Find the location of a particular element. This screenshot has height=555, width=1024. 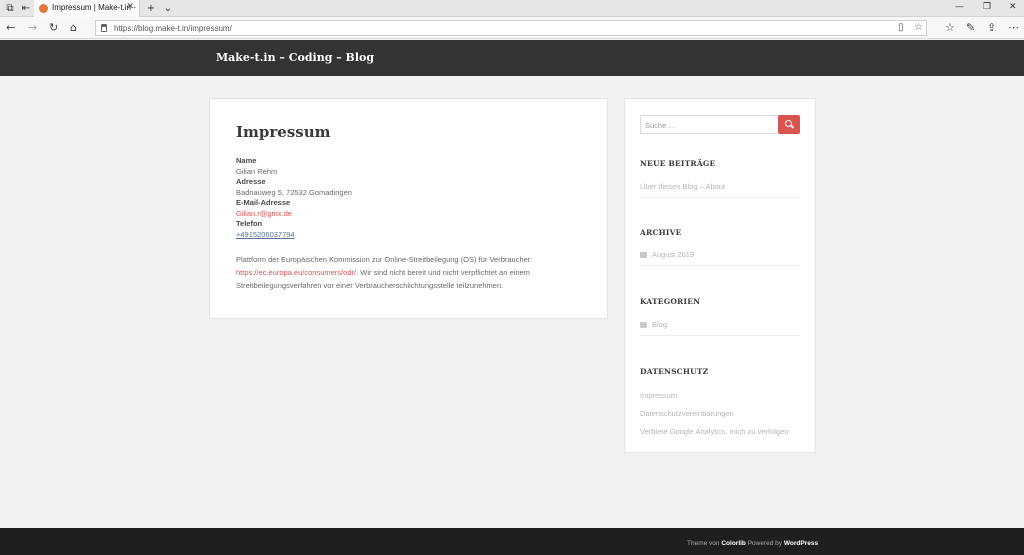

favorites-icon: ☆ is located at coordinates (950, 27).